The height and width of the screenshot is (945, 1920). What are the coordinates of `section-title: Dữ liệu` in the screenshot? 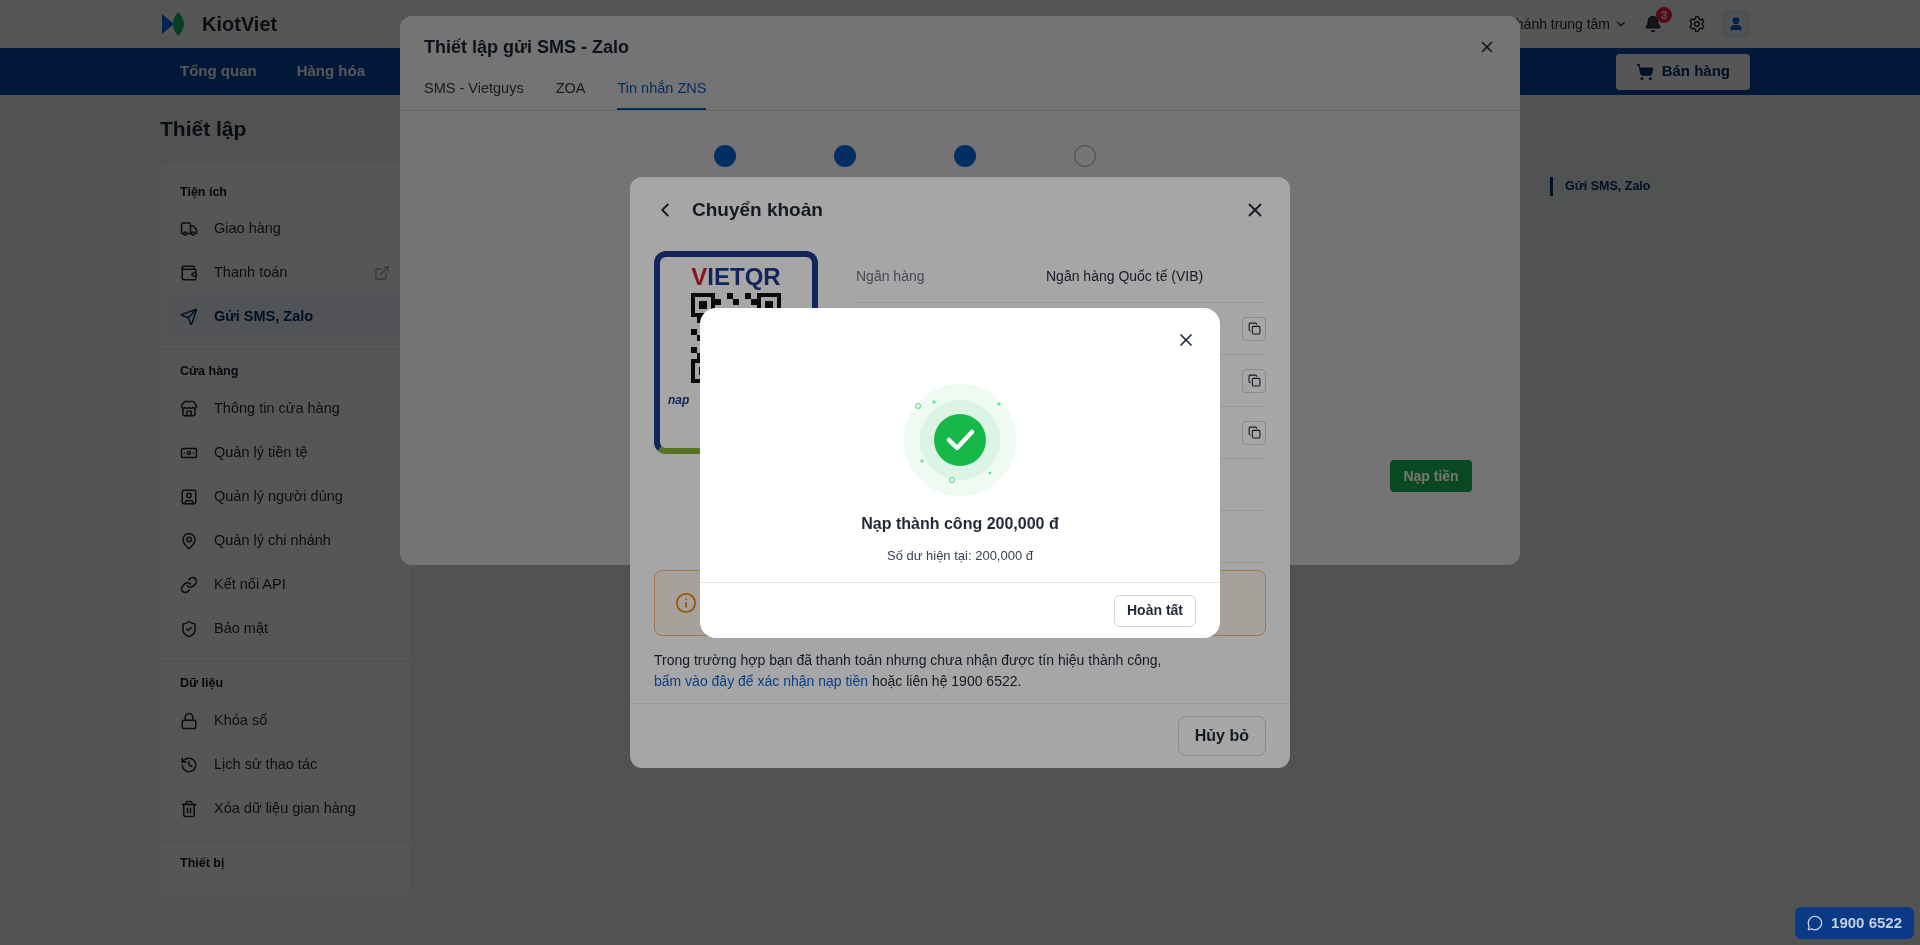 It's located at (202, 683).